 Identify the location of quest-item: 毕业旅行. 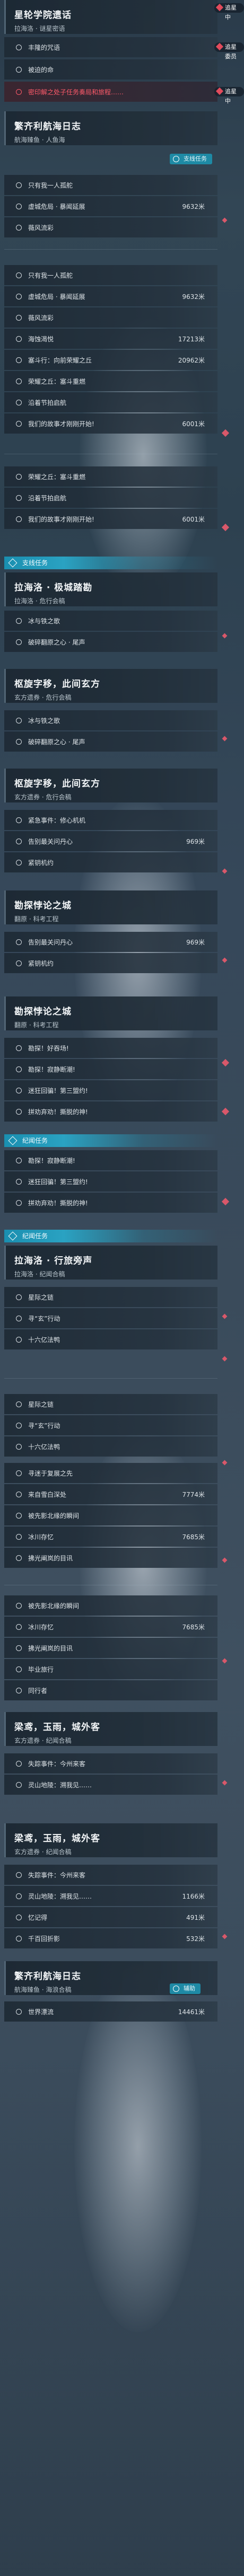
(111, 1669).